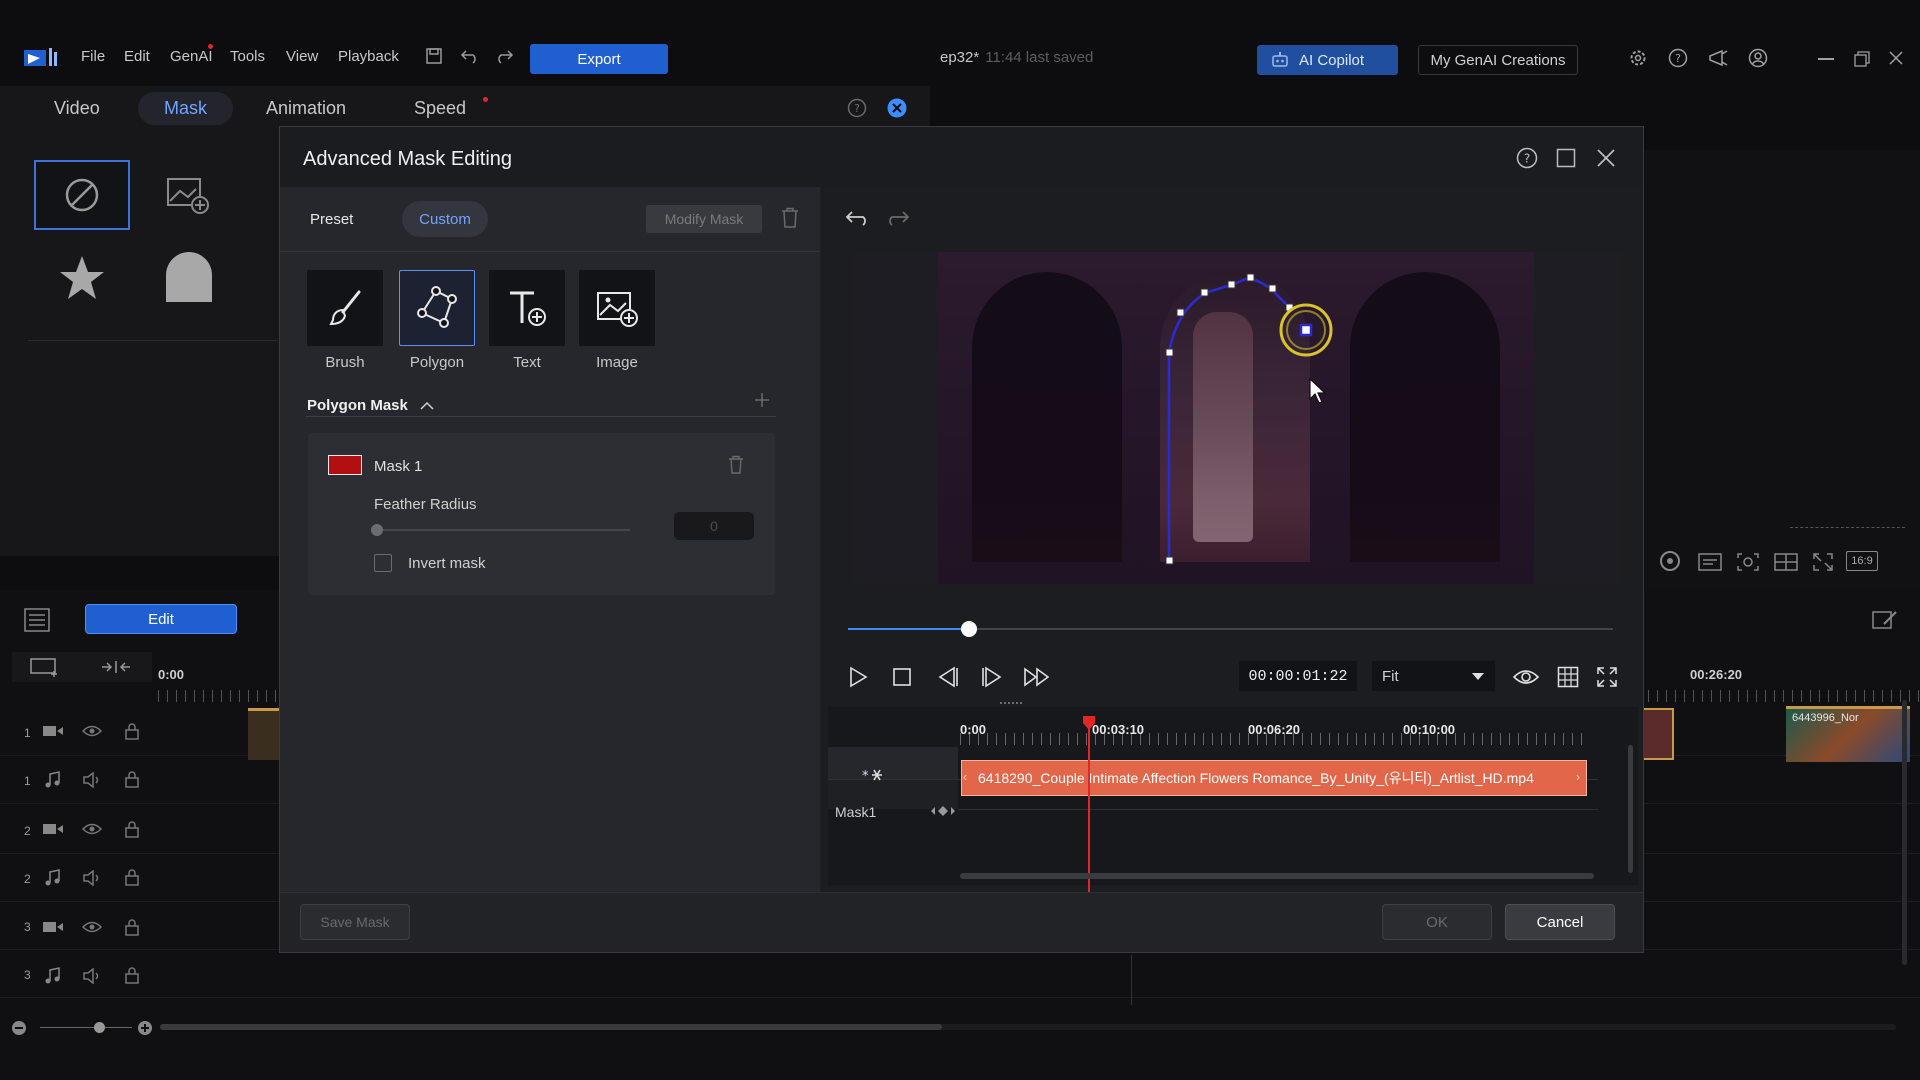 This screenshot has height=1080, width=1920. I want to click on fast-forward-icon, so click(1037, 677).